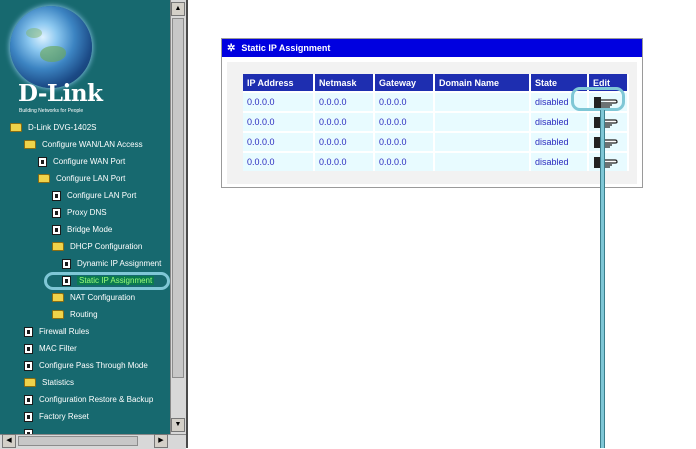  I want to click on column-header: Gateway, so click(404, 83).